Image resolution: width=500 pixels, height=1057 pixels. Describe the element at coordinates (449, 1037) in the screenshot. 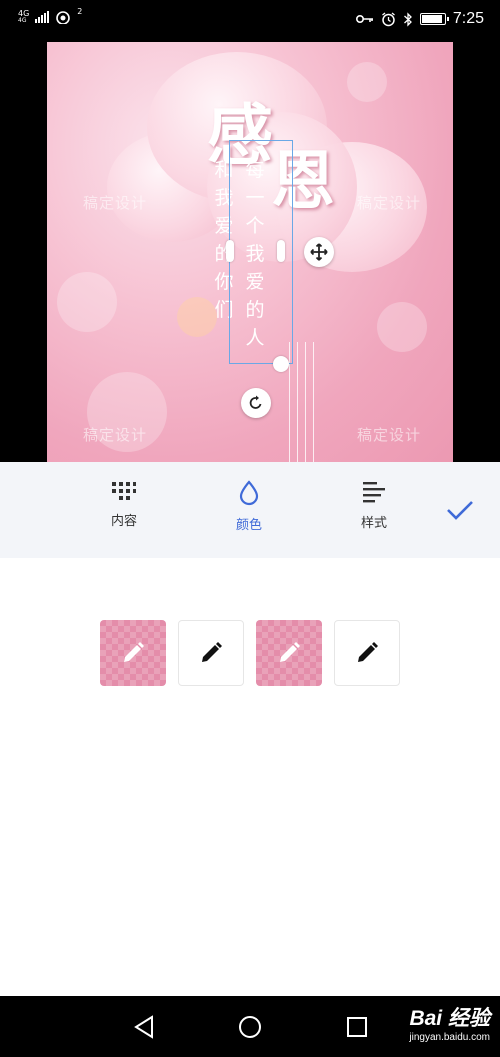

I see `baidu-url: jingyan.baidu.com` at that location.